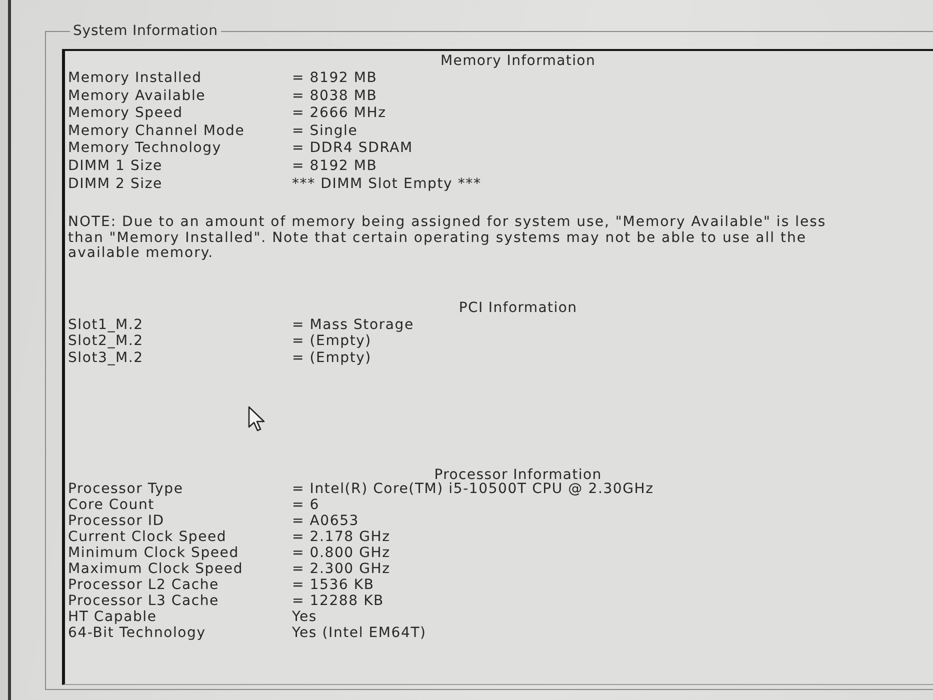  Describe the element at coordinates (360, 633) in the screenshot. I see `field-value: Yes (Intel EM64T)` at that location.